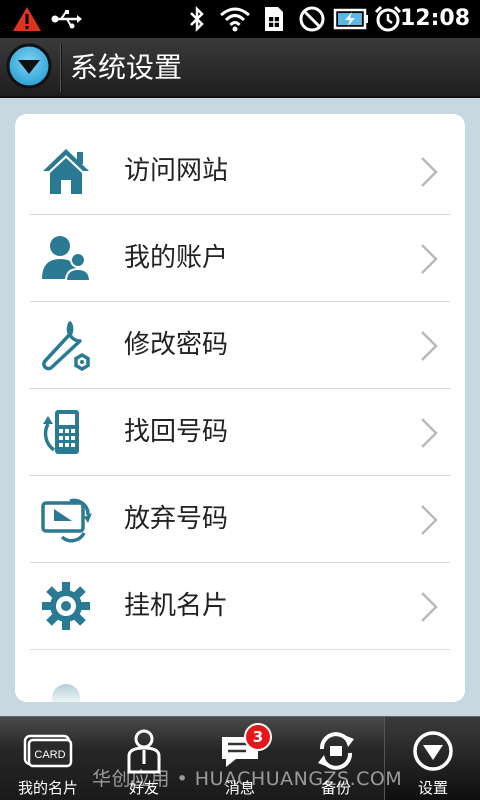 The image size is (480, 800). I want to click on menu-item-label: 放弃号码, so click(176, 519).